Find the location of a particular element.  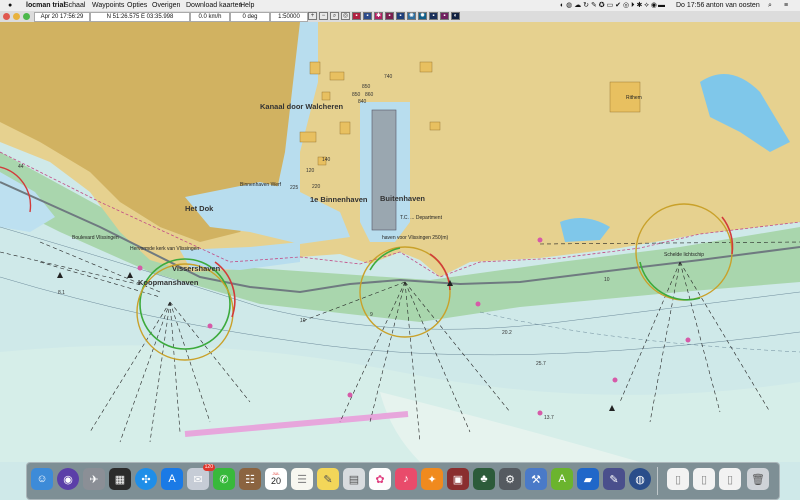

menu-item-schaal: Schaal is located at coordinates (74, 5).